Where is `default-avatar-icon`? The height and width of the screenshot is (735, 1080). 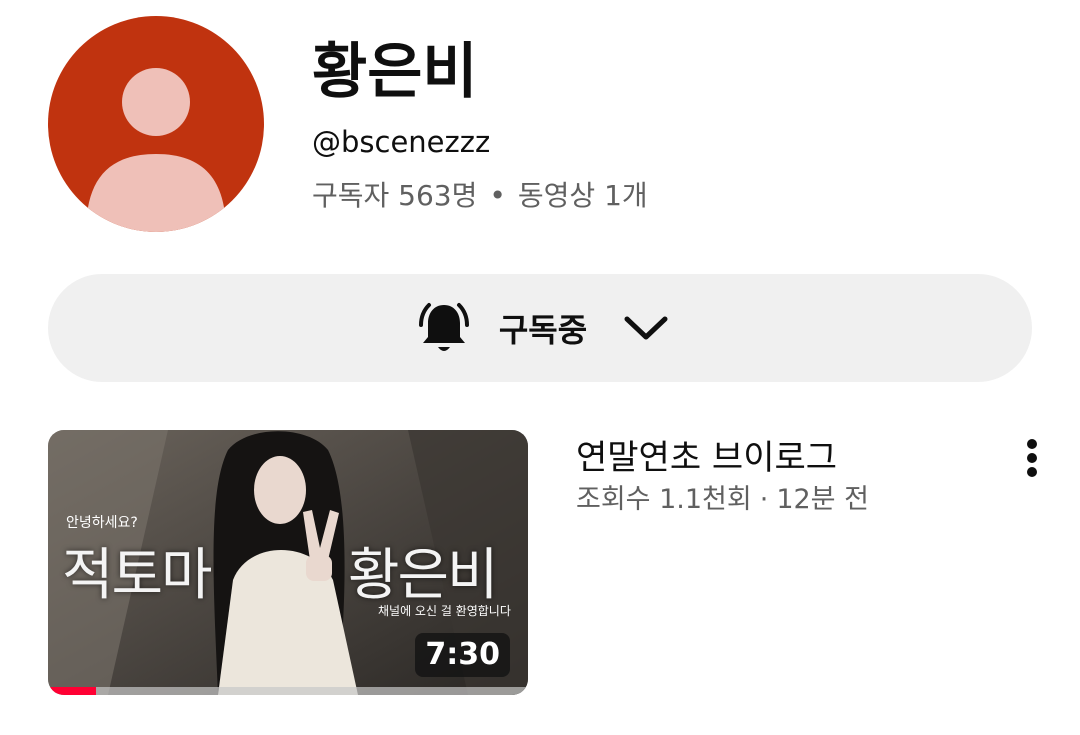 default-avatar-icon is located at coordinates (156, 124).